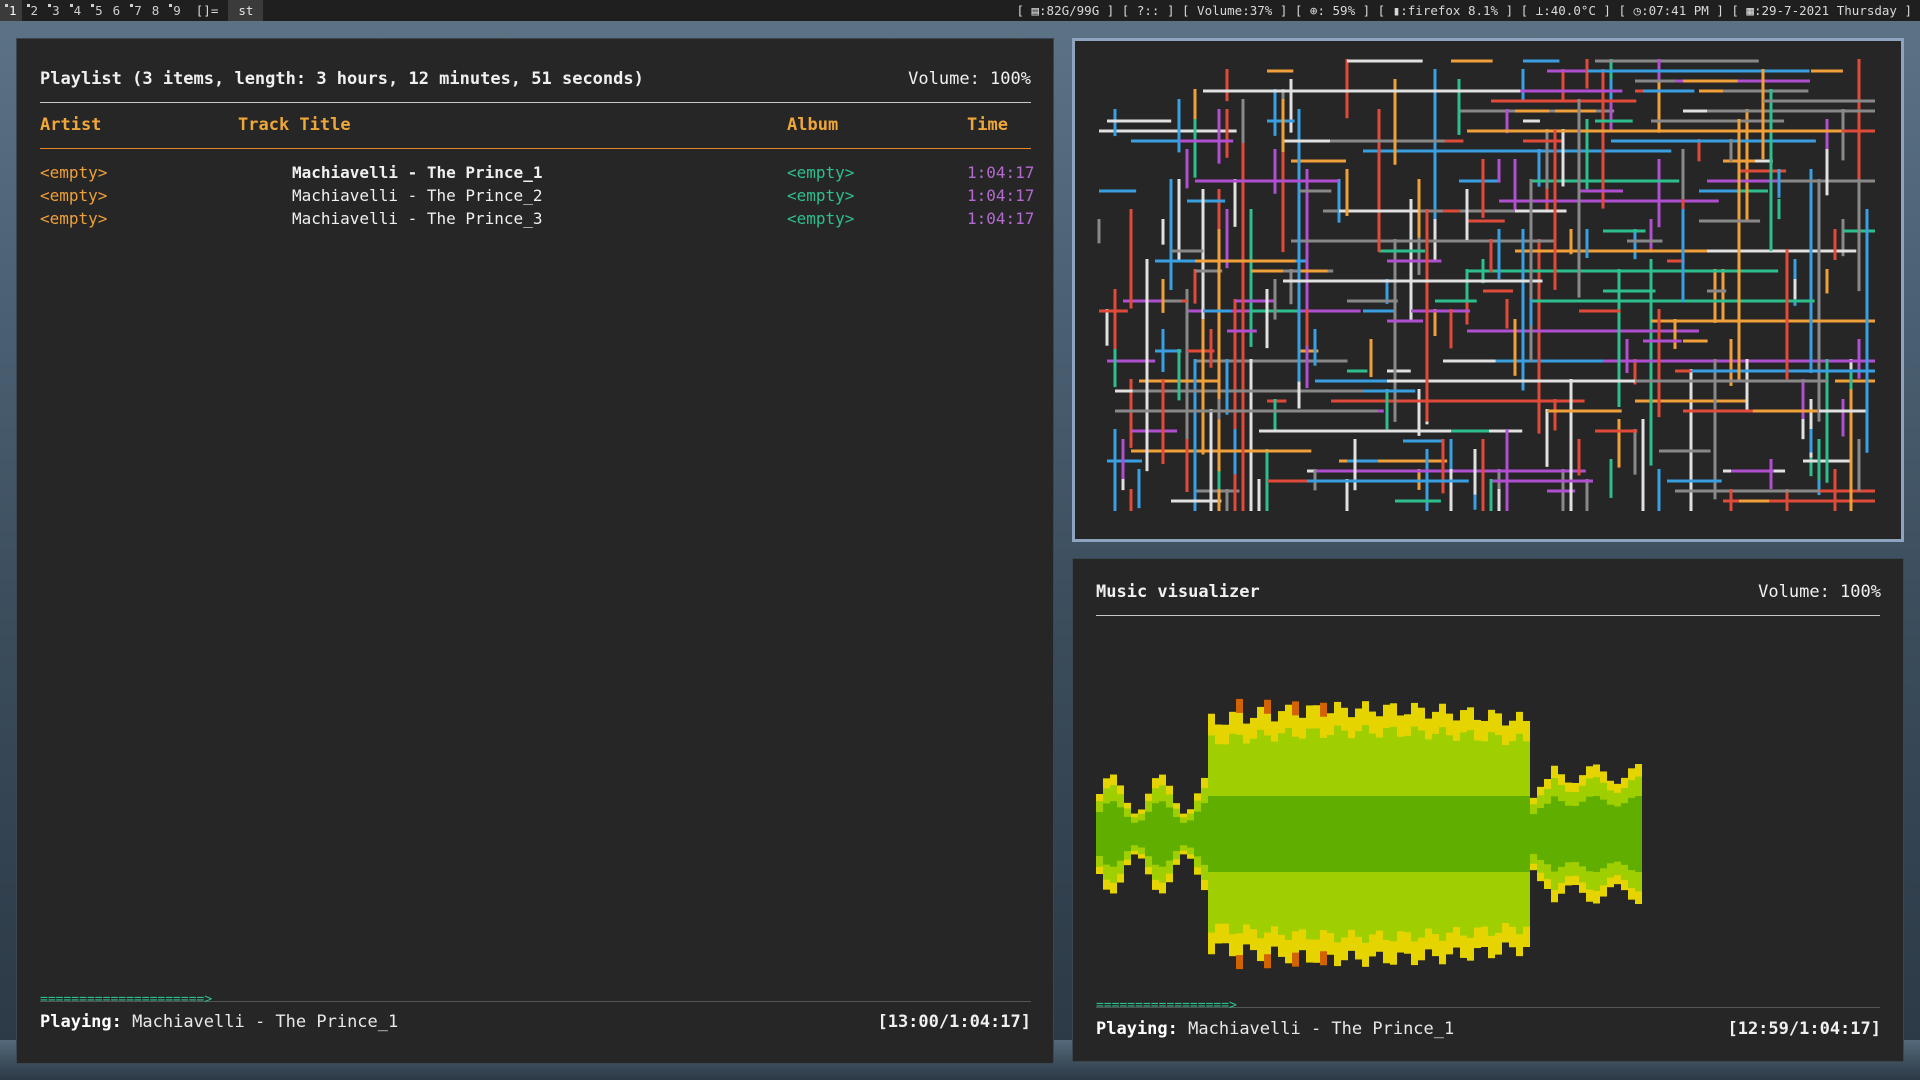 This screenshot has width=1920, height=1080. What do you see at coordinates (417, 195) in the screenshot?
I see `cell-title: Machiavelli - The Prince_2` at bounding box center [417, 195].